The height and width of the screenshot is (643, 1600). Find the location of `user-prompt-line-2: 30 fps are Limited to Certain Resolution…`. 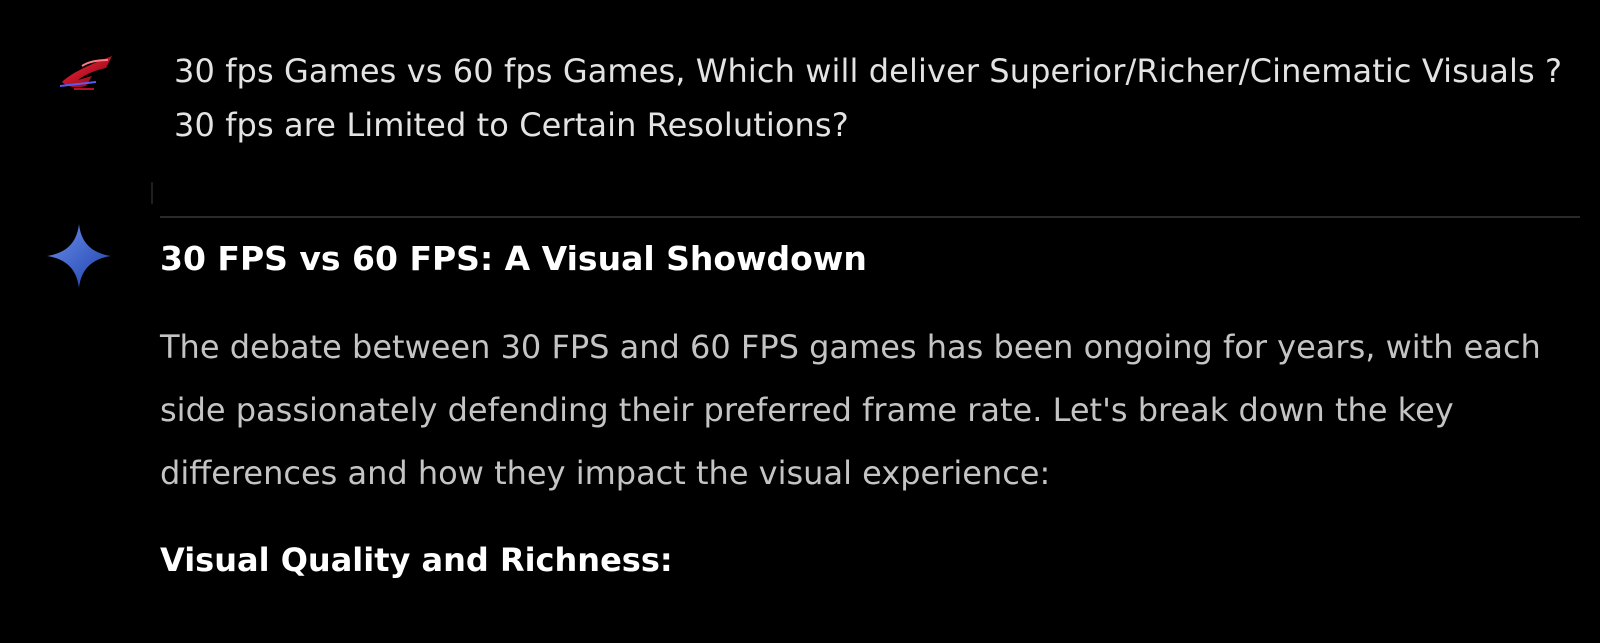

user-prompt-line-2: 30 fps are Limited to Certain Resolution… is located at coordinates (511, 125).